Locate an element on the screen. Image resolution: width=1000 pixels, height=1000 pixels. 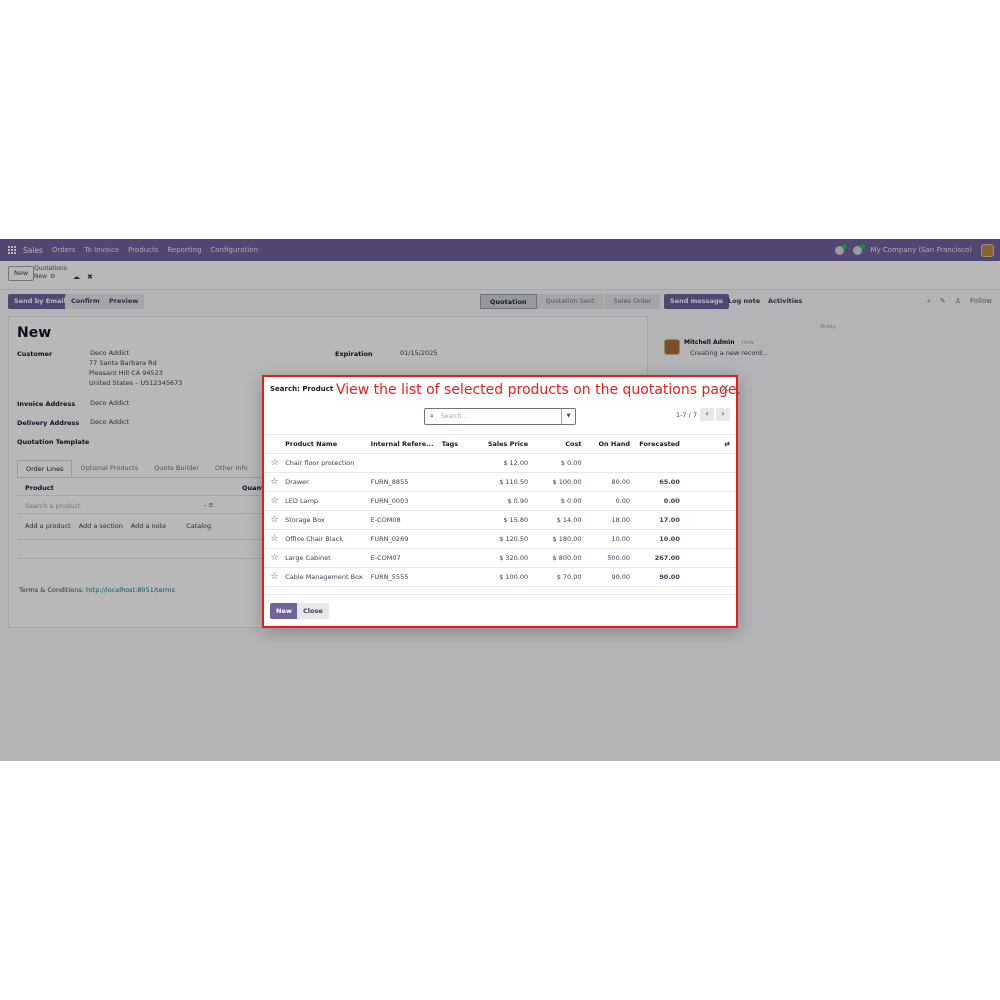
column-product-name: Product Name is located at coordinates (324, 444).